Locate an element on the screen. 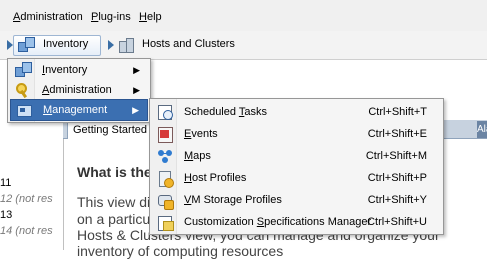 The image size is (487, 259). list-item: 12 (not res is located at coordinates (26, 199).